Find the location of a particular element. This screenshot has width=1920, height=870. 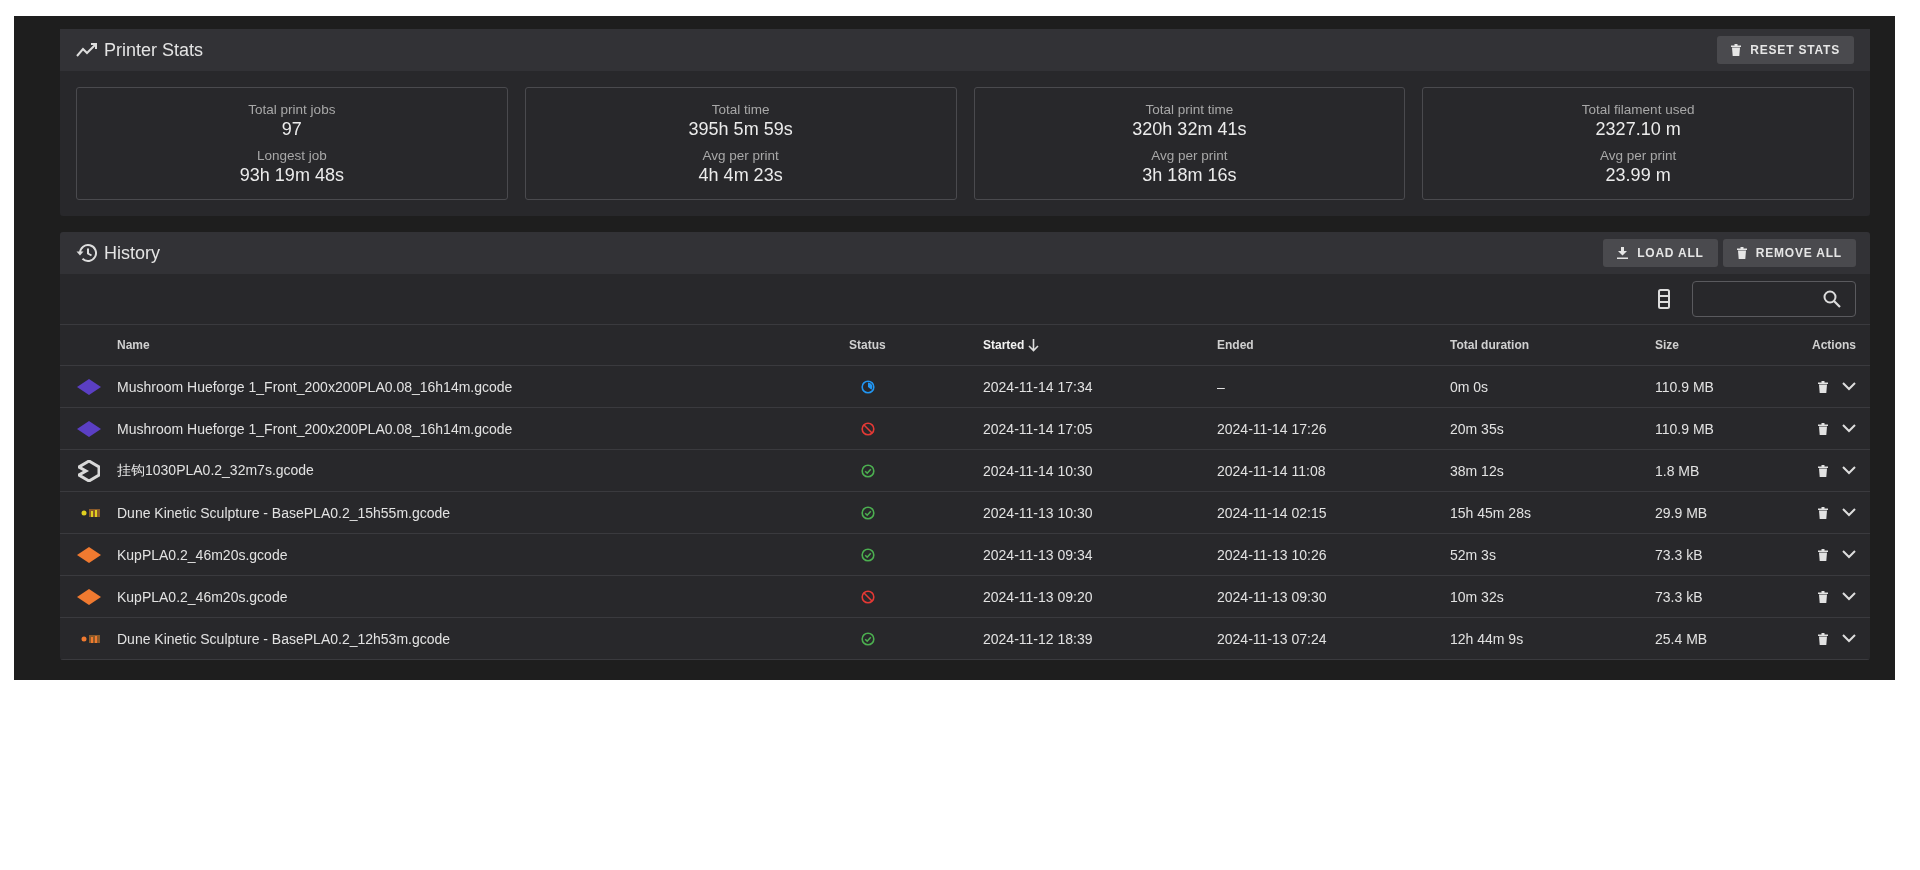

duration: 15h 45m 28s is located at coordinates (1490, 512).